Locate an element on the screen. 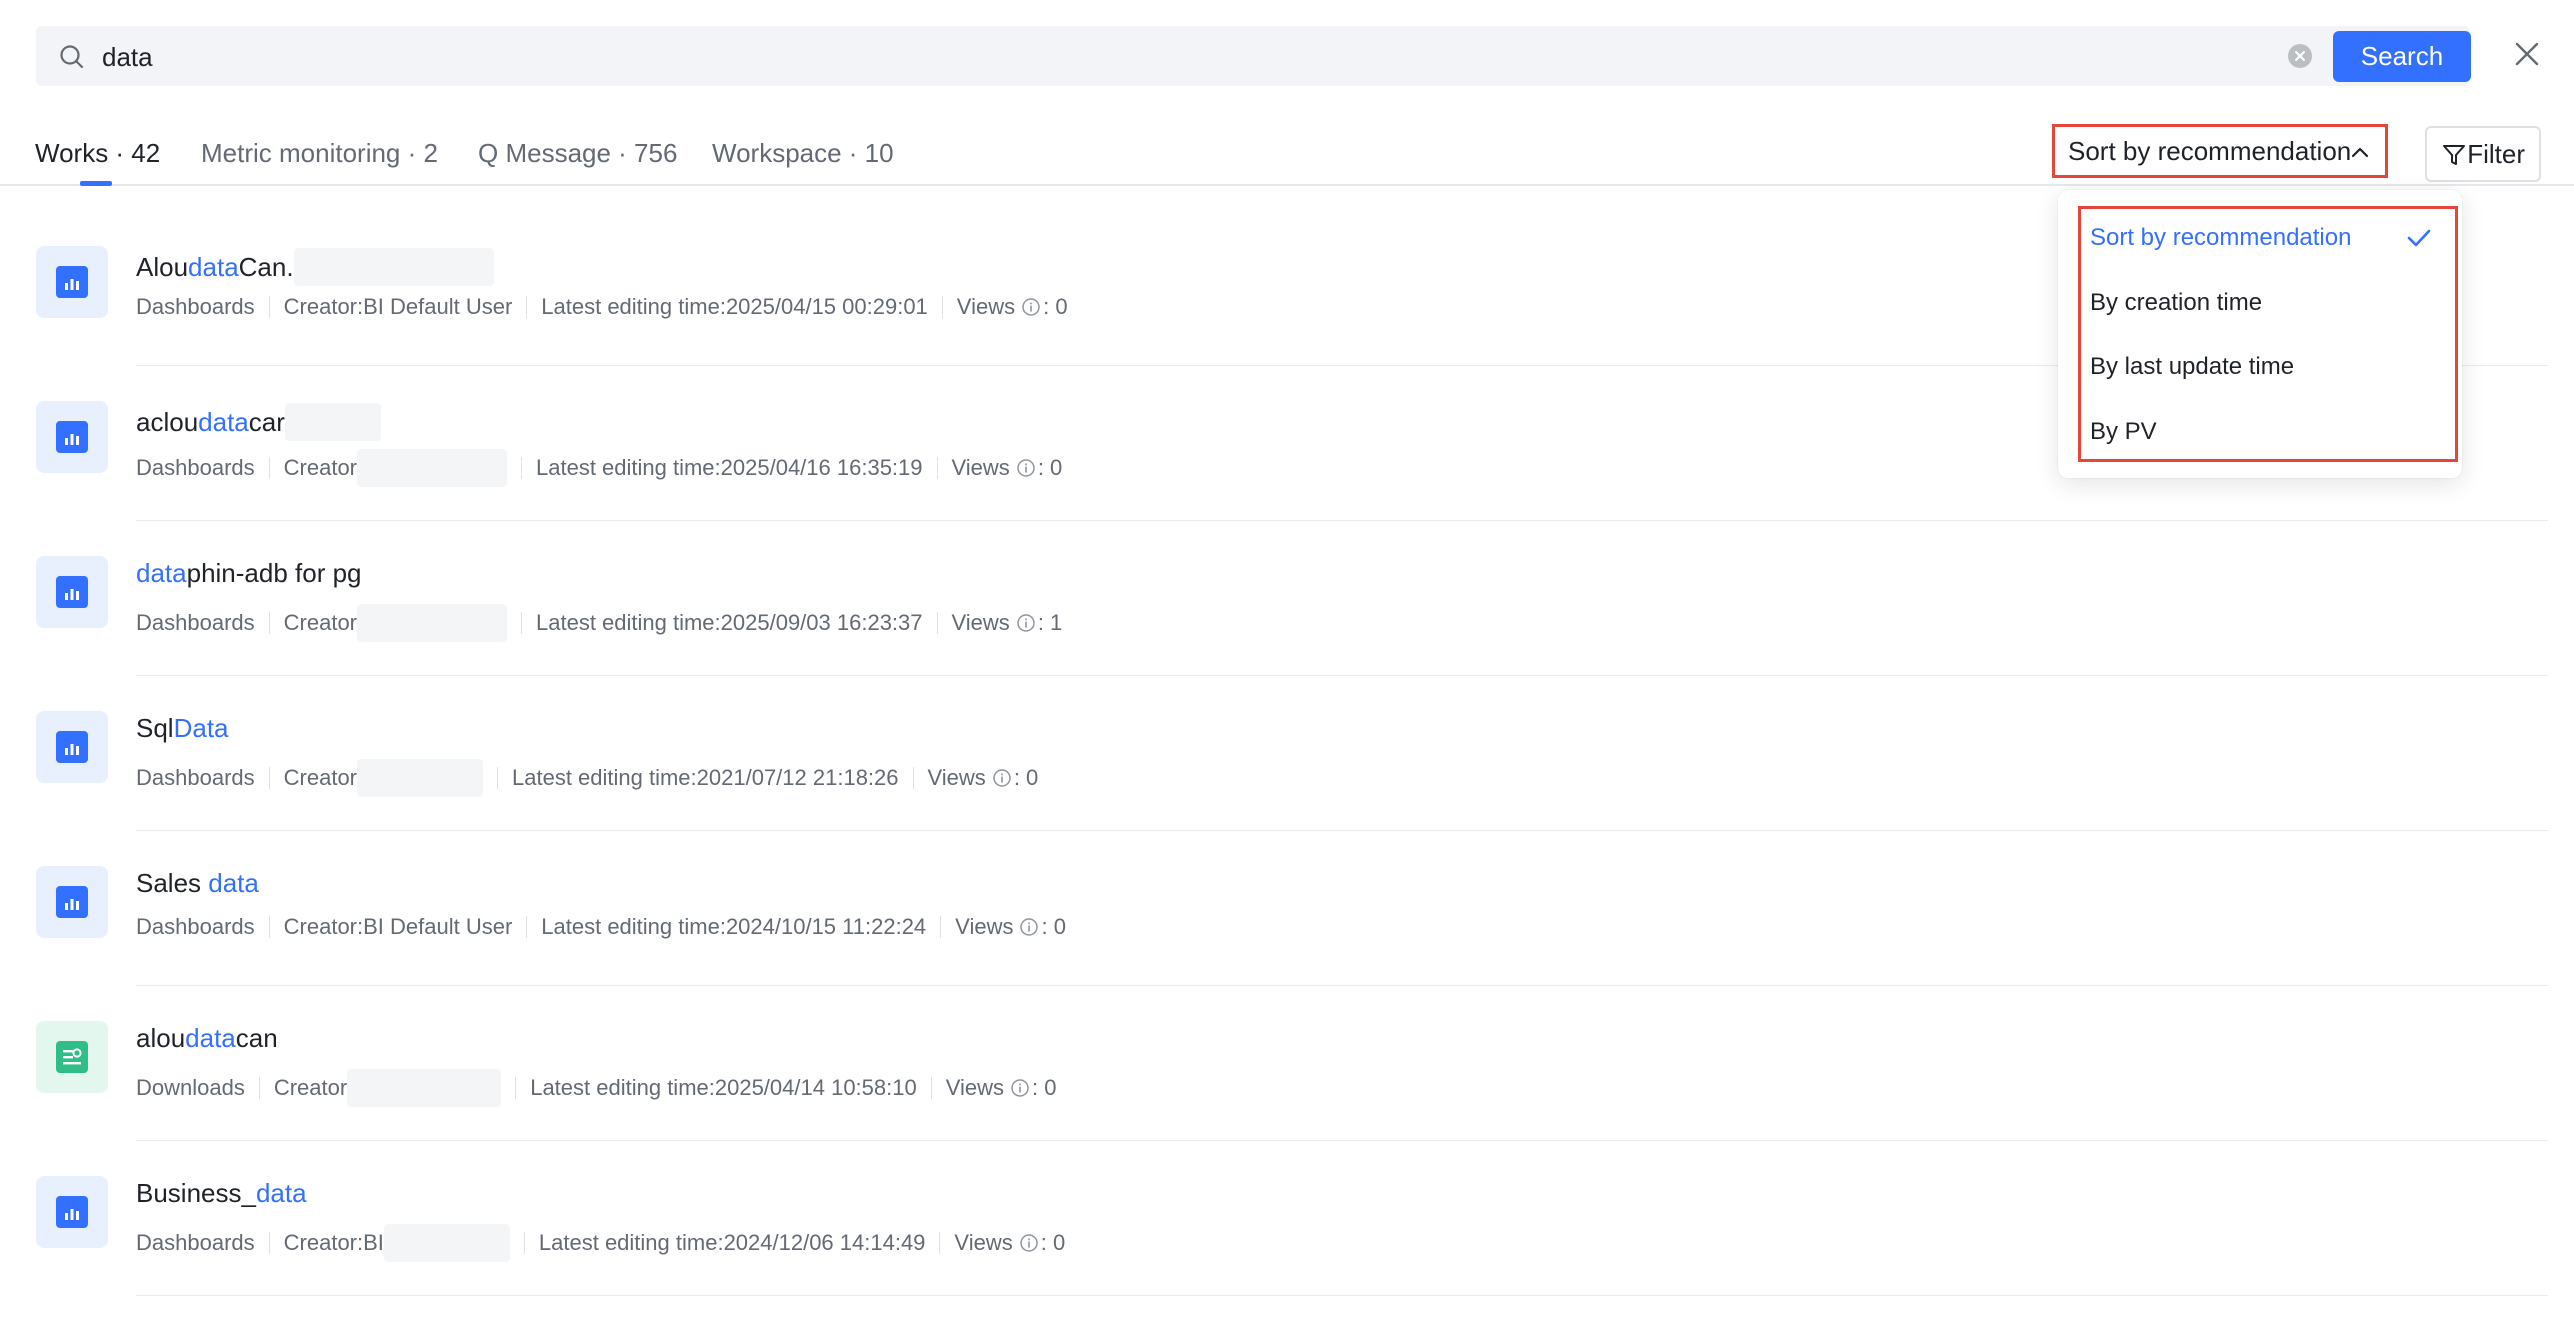 The height and width of the screenshot is (1326, 2574). search-button: Search is located at coordinates (2402, 56).